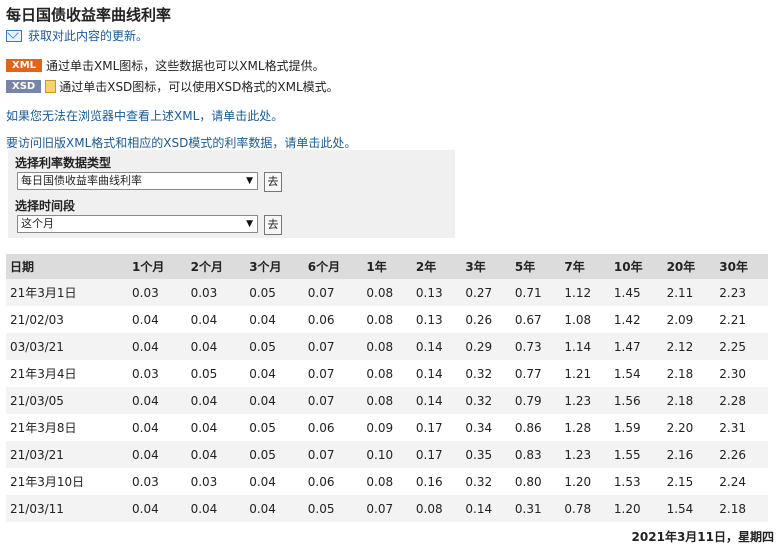  What do you see at coordinates (63, 163) in the screenshot?
I see `rate-type-label: 选择利率数据类型` at bounding box center [63, 163].